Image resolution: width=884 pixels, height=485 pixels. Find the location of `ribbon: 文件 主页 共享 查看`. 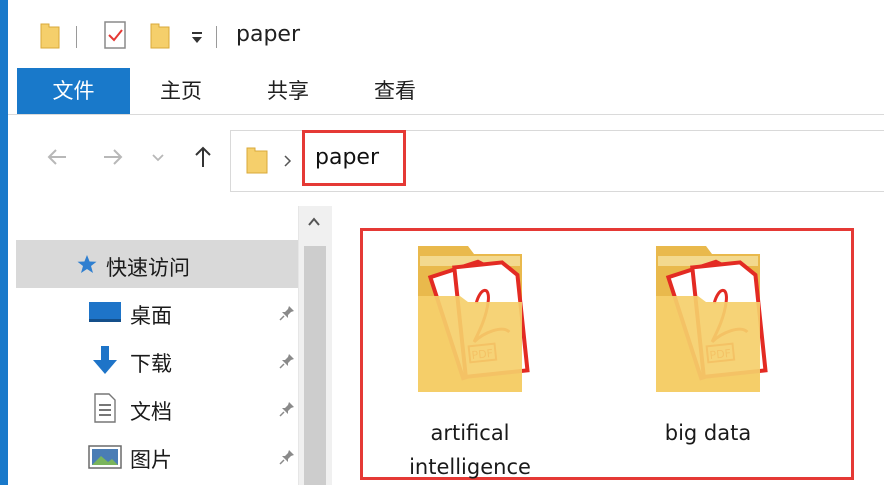

ribbon: 文件 主页 共享 查看 is located at coordinates (446, 91).